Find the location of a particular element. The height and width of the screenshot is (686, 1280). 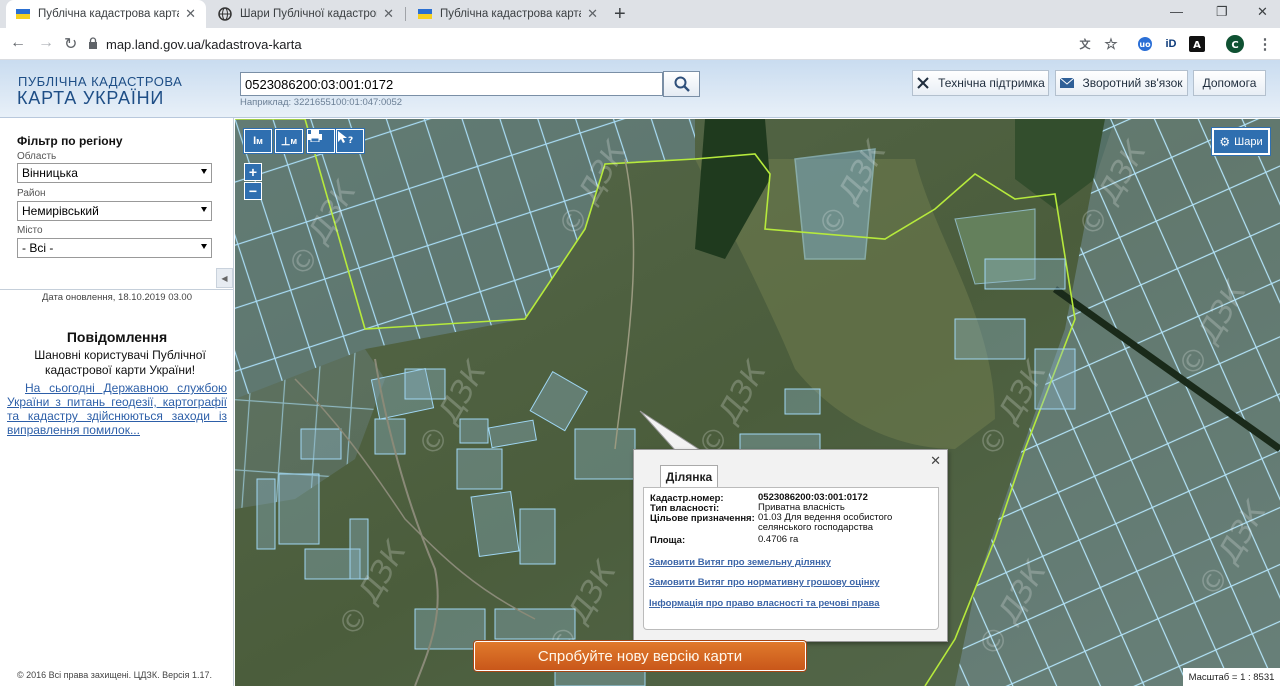

search-example: Наприклад: 3221655100:01:047:0052 is located at coordinates (321, 102).